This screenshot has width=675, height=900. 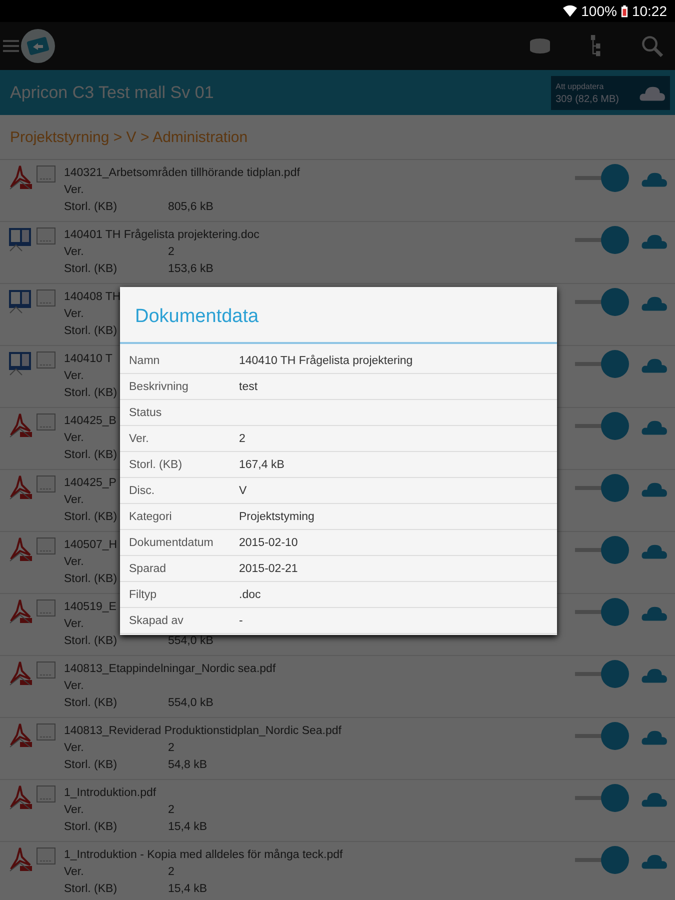 I want to click on field-label: Storl. (KB), so click(x=156, y=464).